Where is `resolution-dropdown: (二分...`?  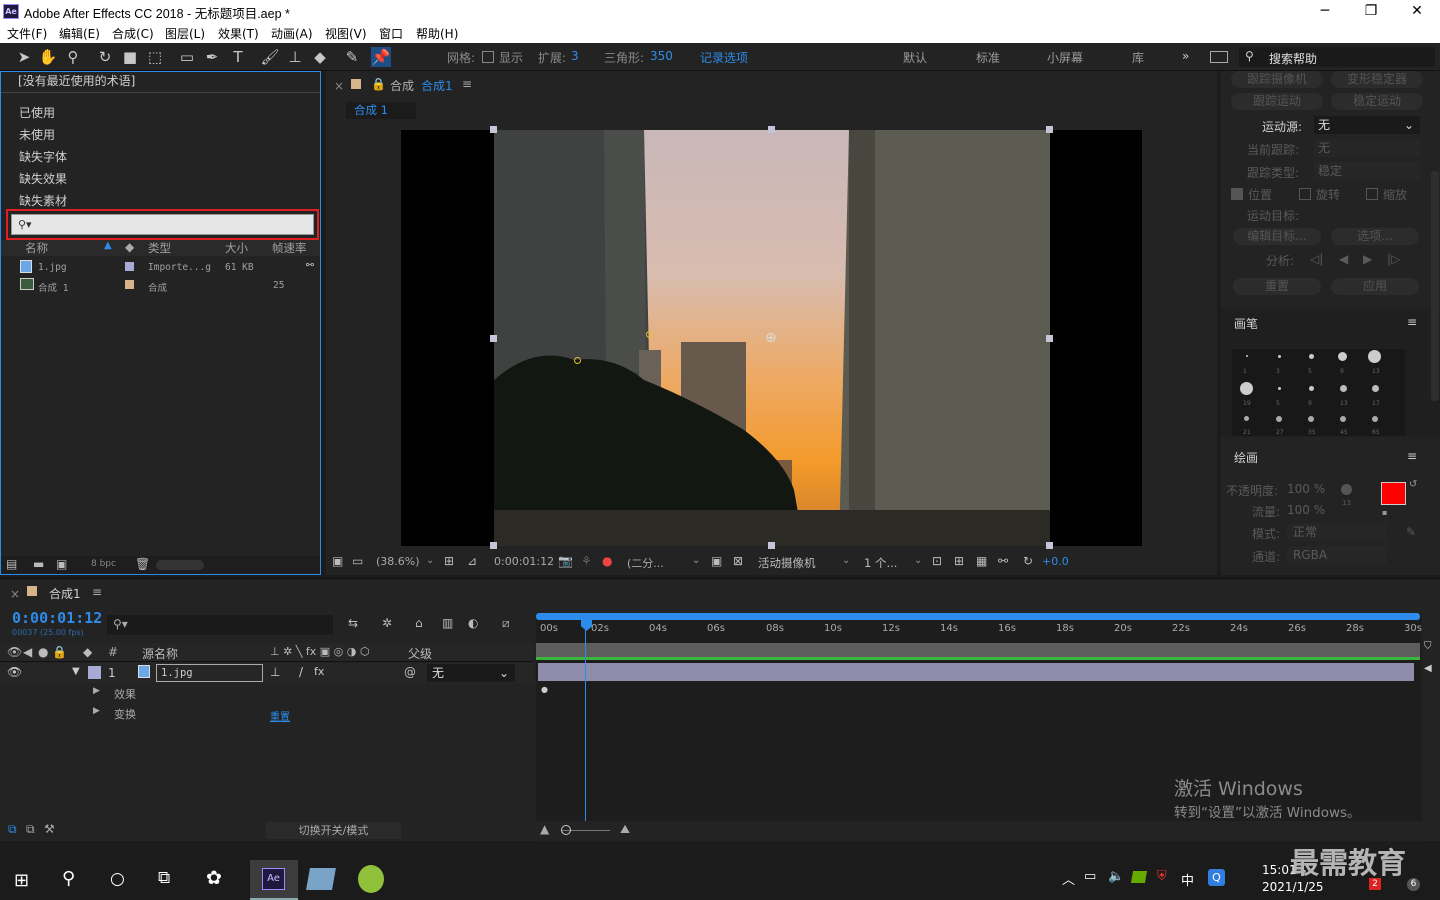
resolution-dropdown: (二分... is located at coordinates (645, 563).